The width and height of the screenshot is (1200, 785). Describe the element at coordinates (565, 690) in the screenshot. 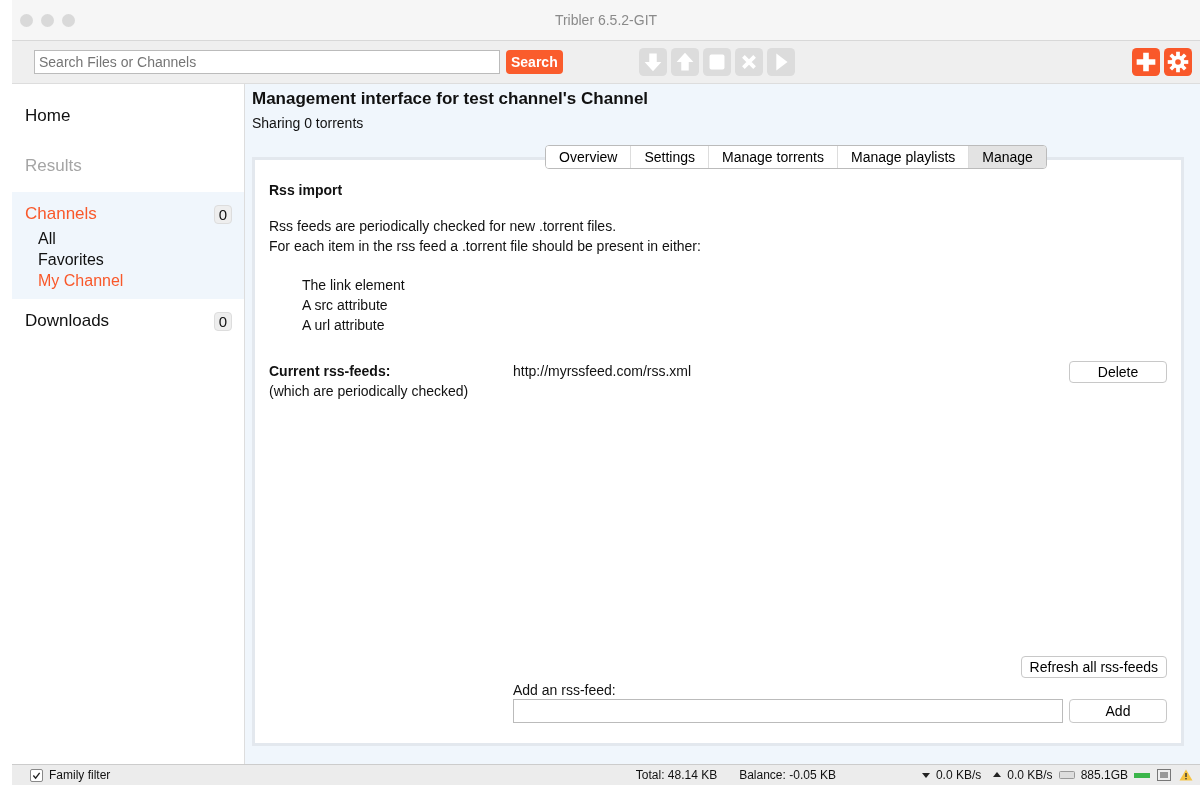

I see `field-label: Add an rss-feed:` at that location.